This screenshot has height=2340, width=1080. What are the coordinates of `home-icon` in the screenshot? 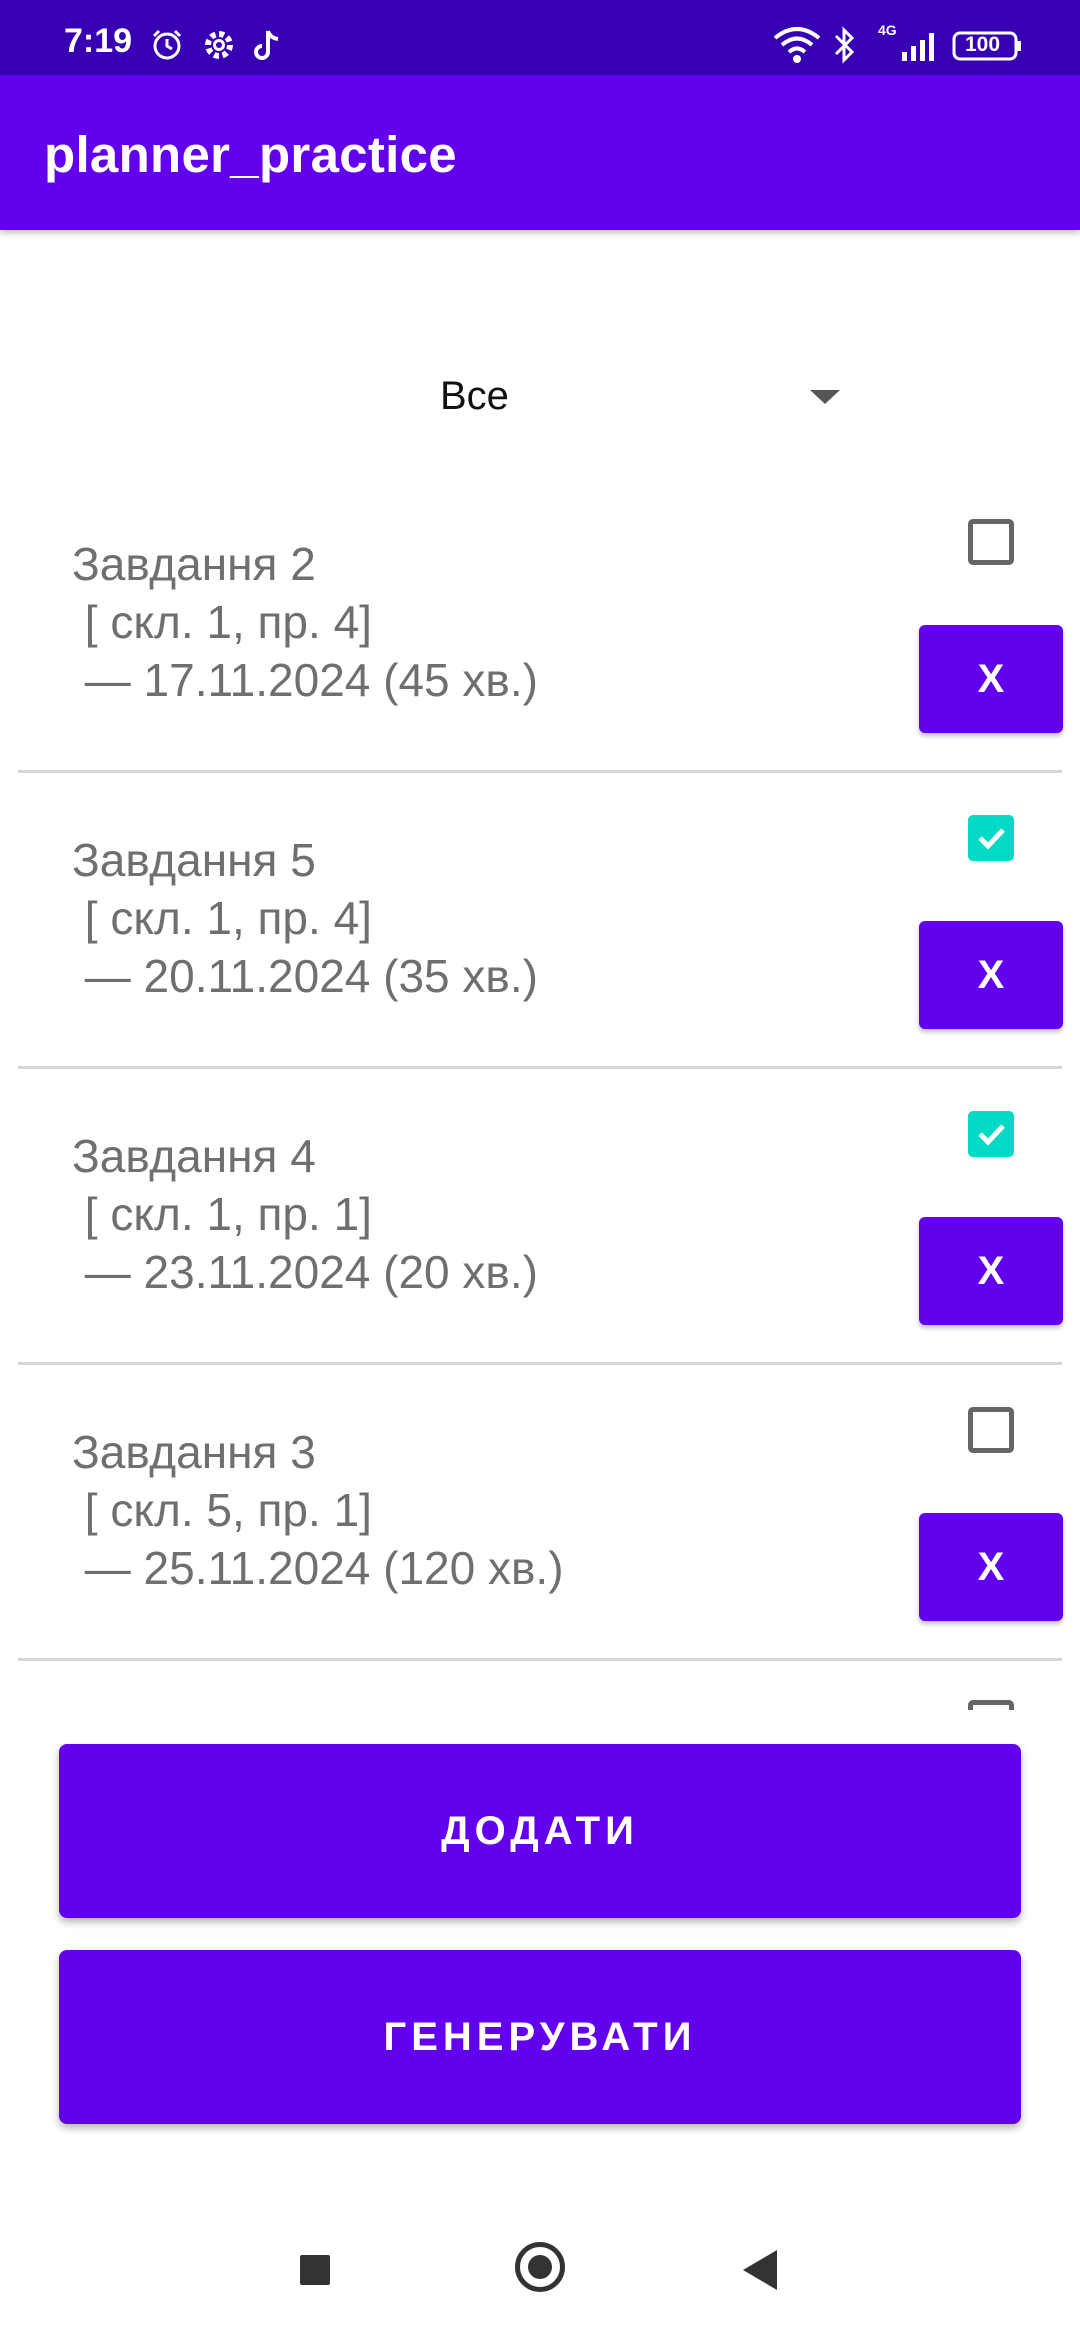 It's located at (540, 2267).